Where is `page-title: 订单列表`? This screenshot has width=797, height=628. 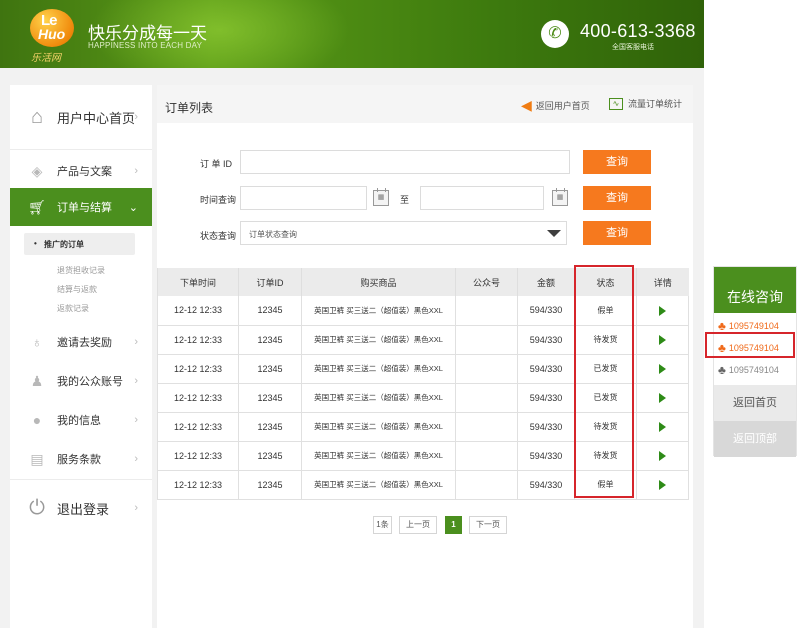 page-title: 订单列表 is located at coordinates (189, 108).